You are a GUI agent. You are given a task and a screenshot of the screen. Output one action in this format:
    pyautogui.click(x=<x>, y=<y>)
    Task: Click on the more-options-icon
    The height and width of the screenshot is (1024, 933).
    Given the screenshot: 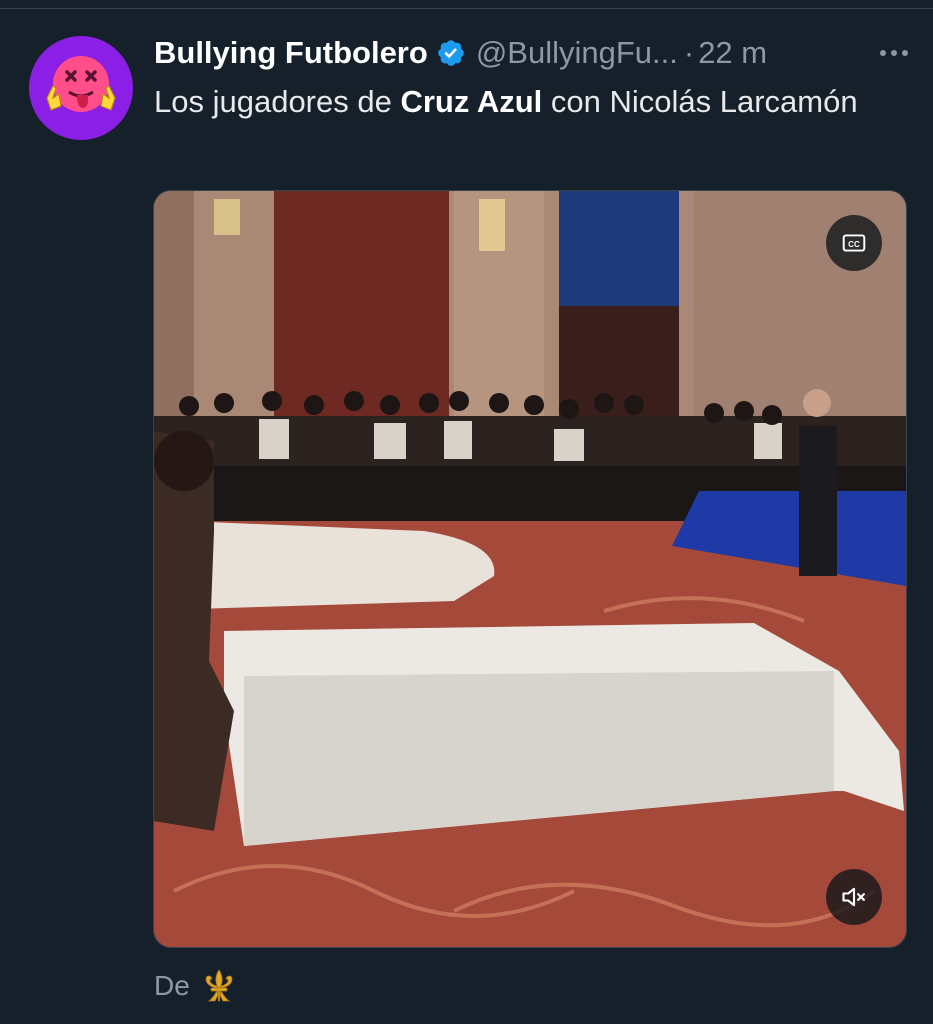 What is the action you would take?
    pyautogui.click(x=894, y=53)
    